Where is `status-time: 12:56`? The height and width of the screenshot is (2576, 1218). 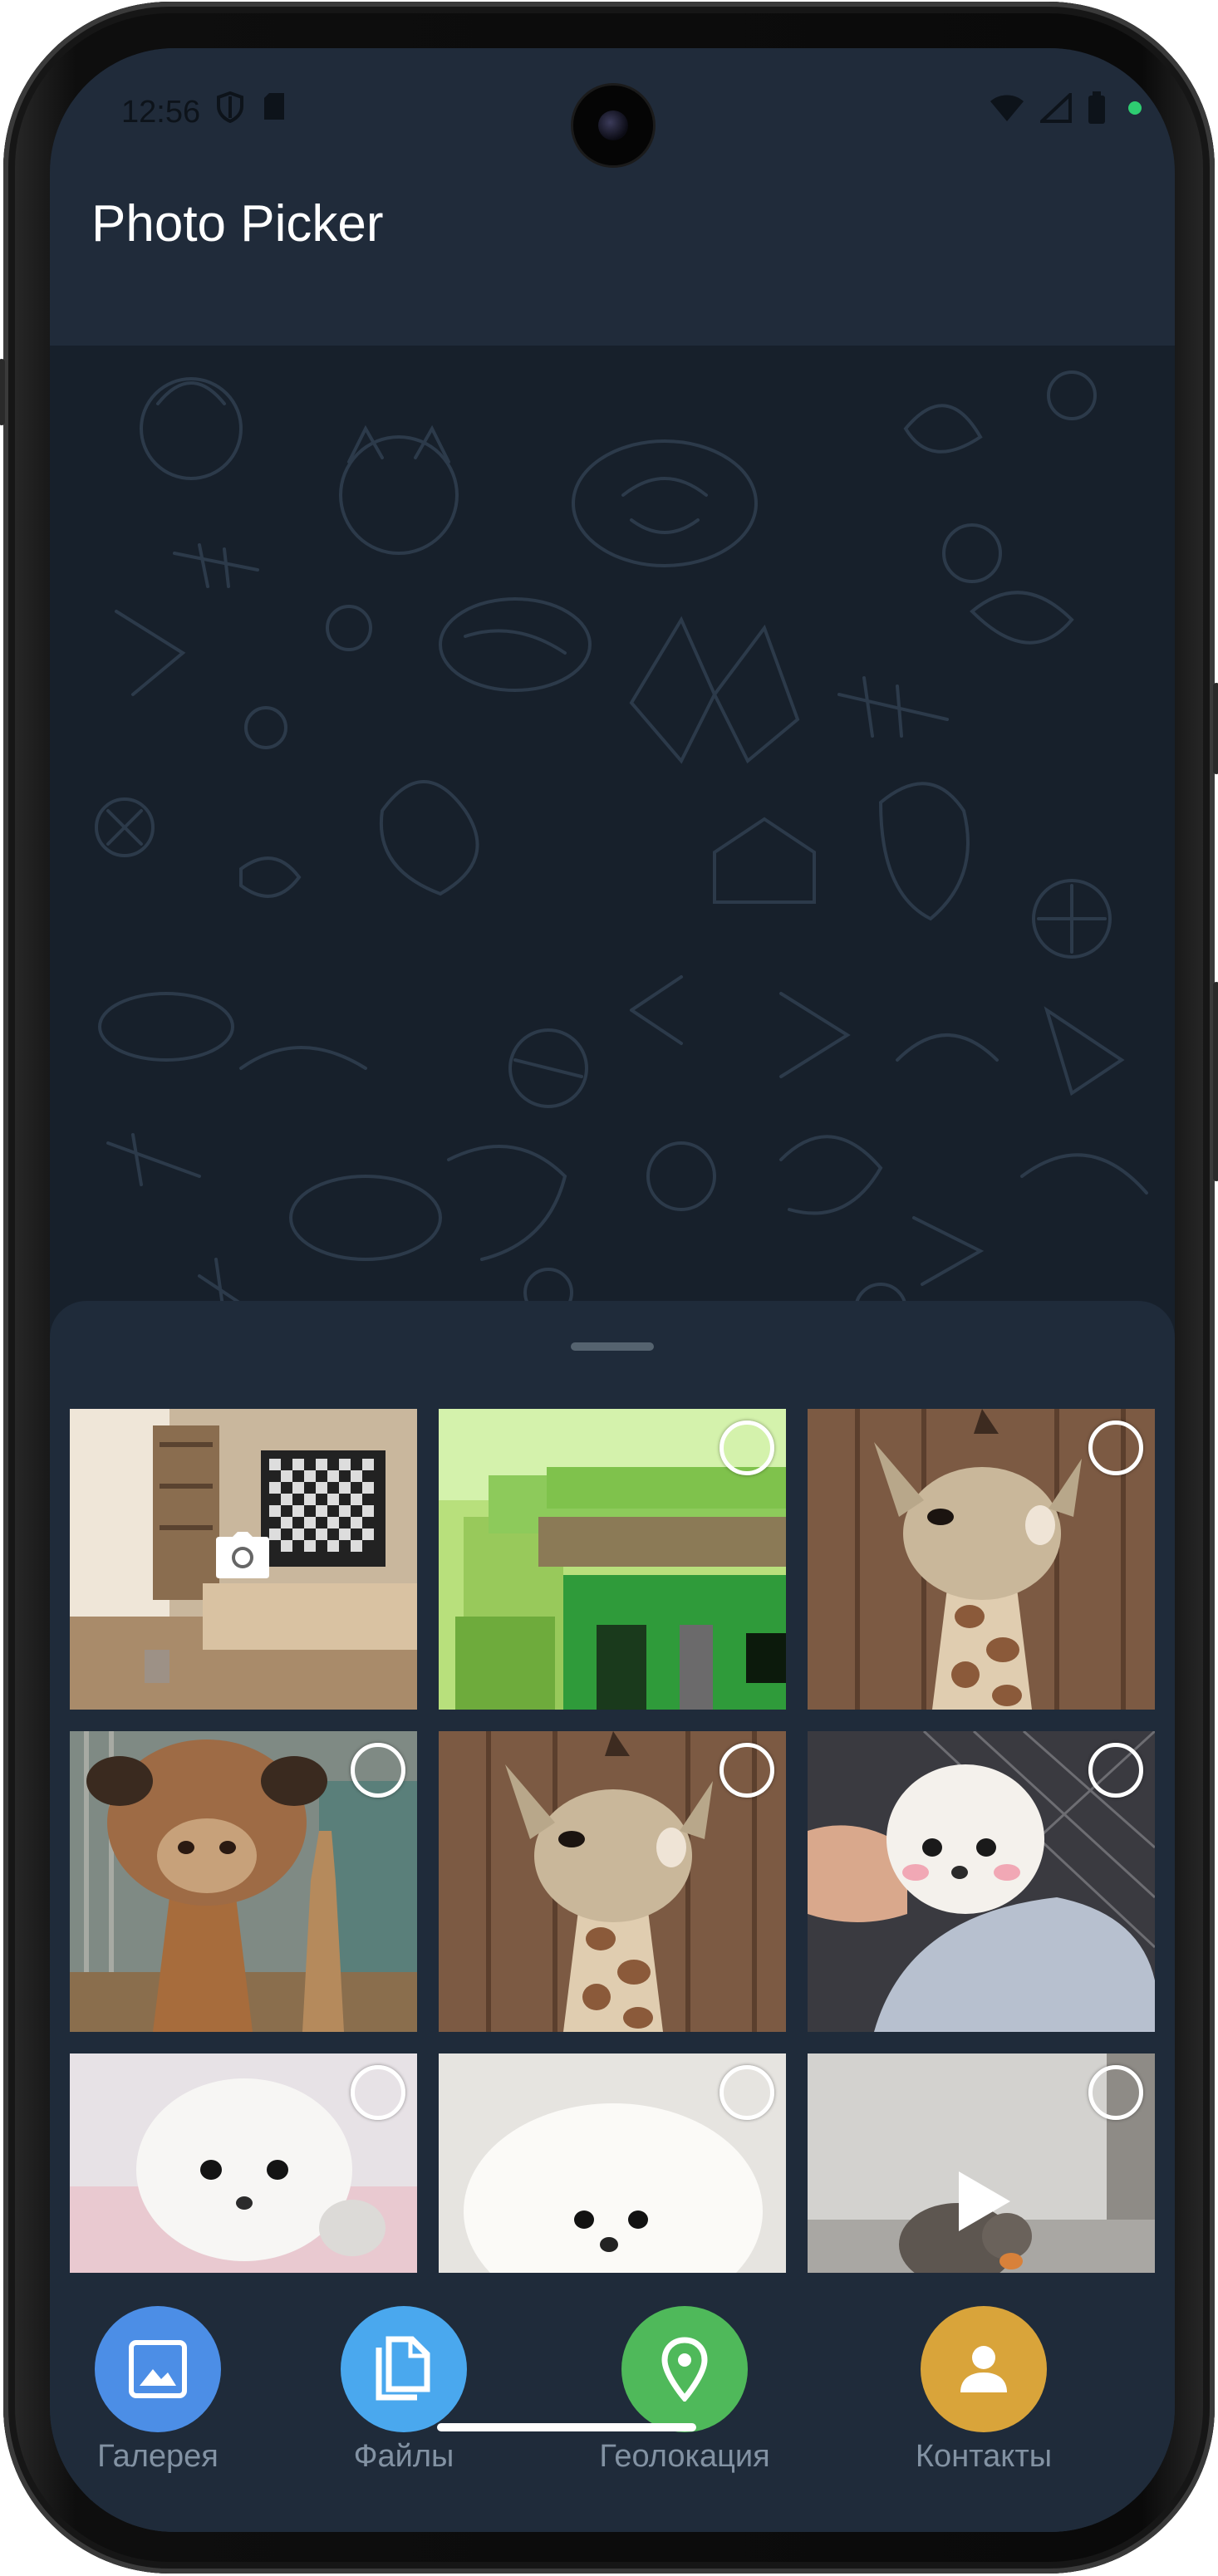
status-time: 12:56 is located at coordinates (161, 112).